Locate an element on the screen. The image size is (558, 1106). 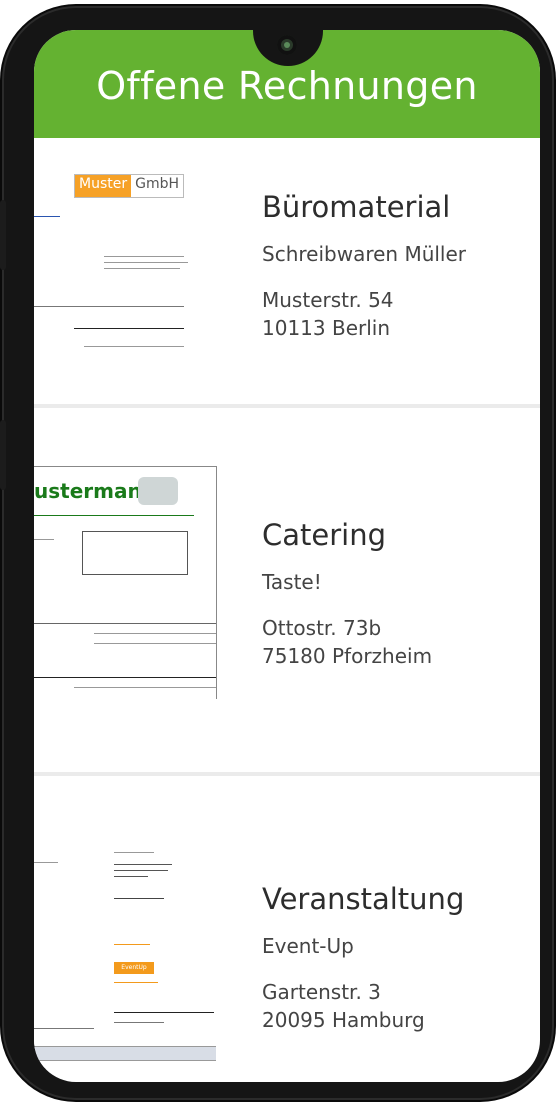
camera-icon is located at coordinates (287, 45).